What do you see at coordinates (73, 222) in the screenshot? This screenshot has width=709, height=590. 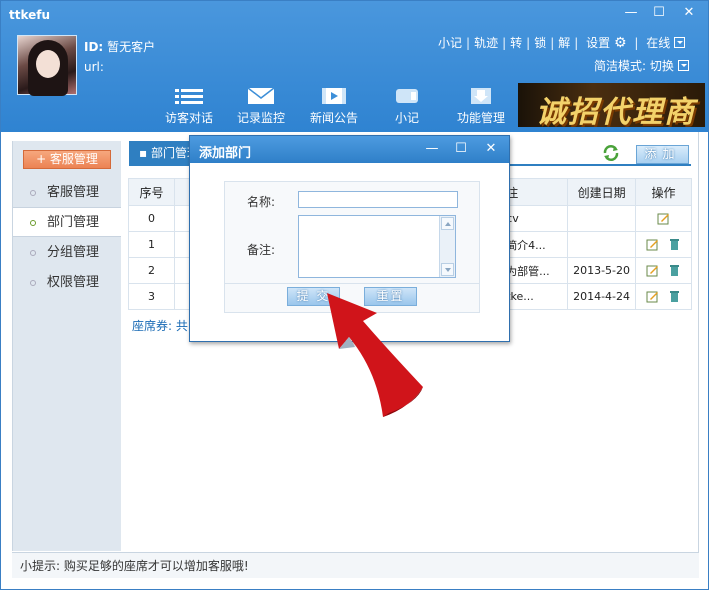 I see `sidebar-item-label: 部门管理` at bounding box center [73, 222].